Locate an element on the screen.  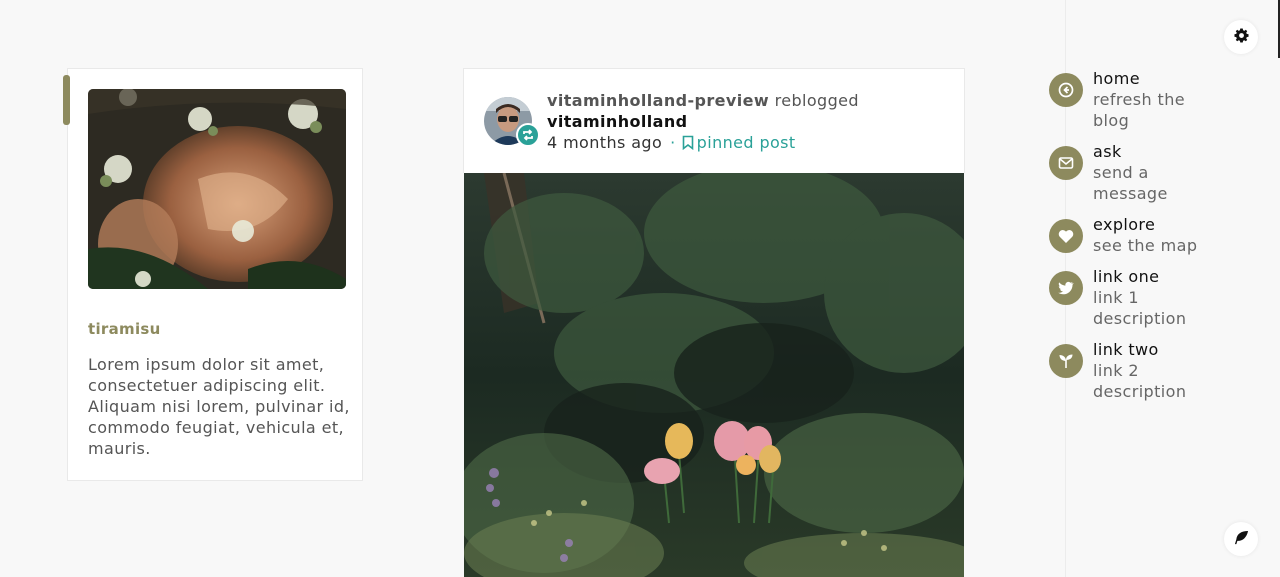
nav-home: home refresh the blog is located at coordinates (1131, 99).